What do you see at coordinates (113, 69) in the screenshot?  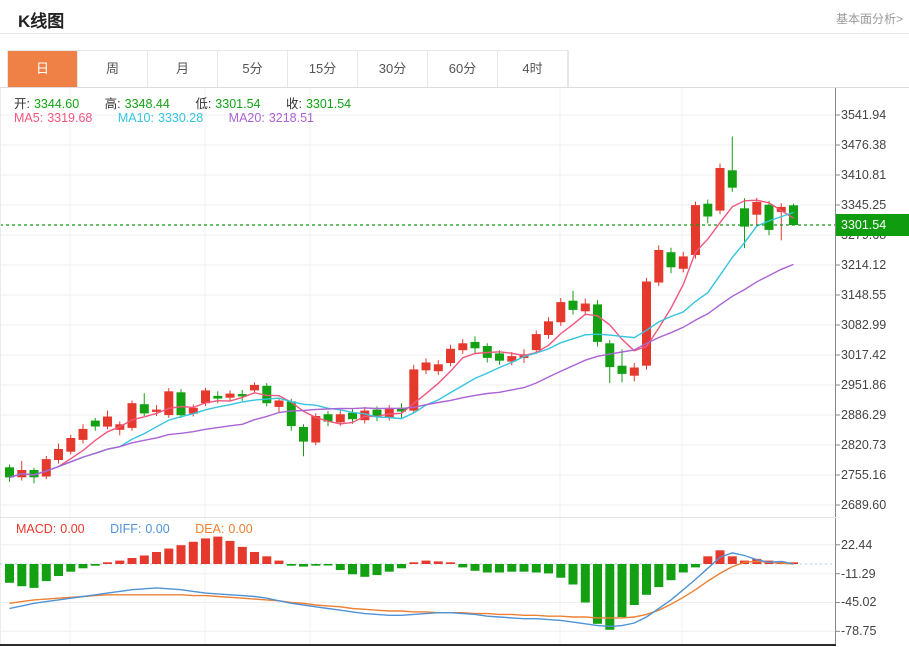 I see `tab-week: 周` at bounding box center [113, 69].